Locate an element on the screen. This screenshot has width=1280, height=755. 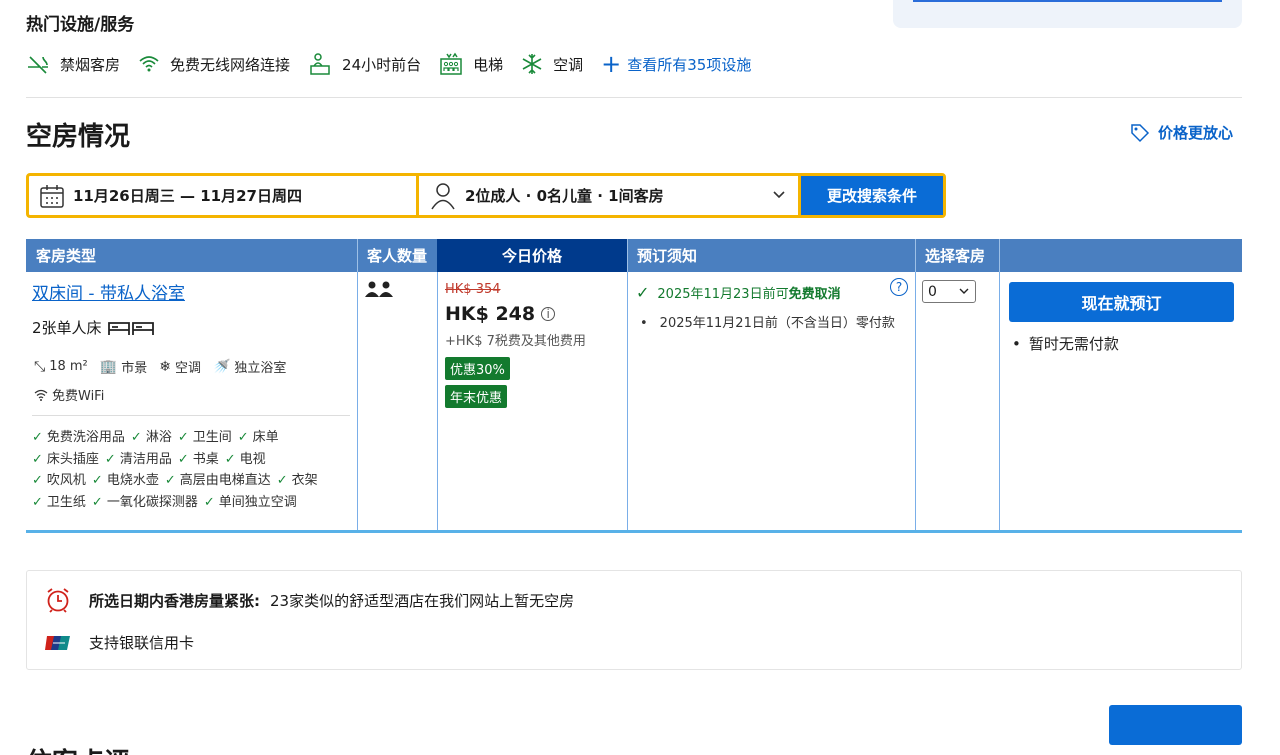
price-alert-link: 价格更放心 is located at coordinates (1181, 132).